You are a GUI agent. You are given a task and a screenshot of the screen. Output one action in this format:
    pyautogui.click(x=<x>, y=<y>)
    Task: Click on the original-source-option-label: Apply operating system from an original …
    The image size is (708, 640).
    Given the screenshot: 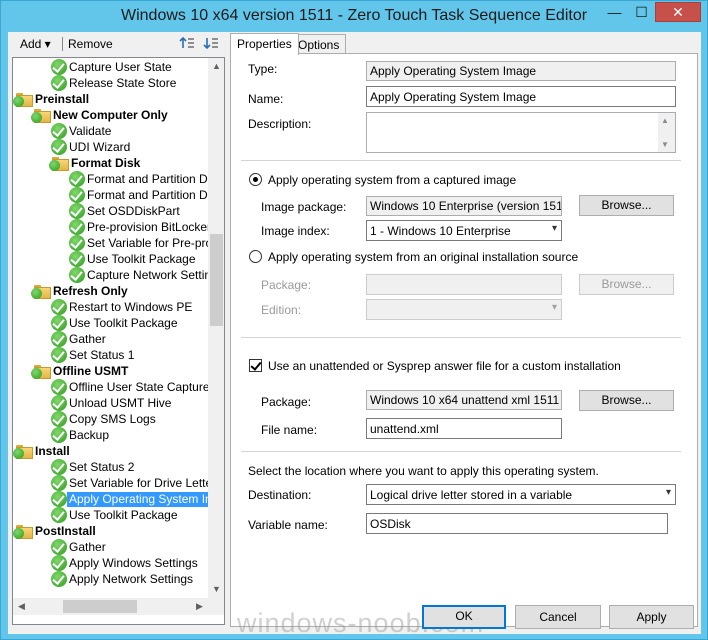 What is the action you would take?
    pyautogui.click(x=423, y=257)
    